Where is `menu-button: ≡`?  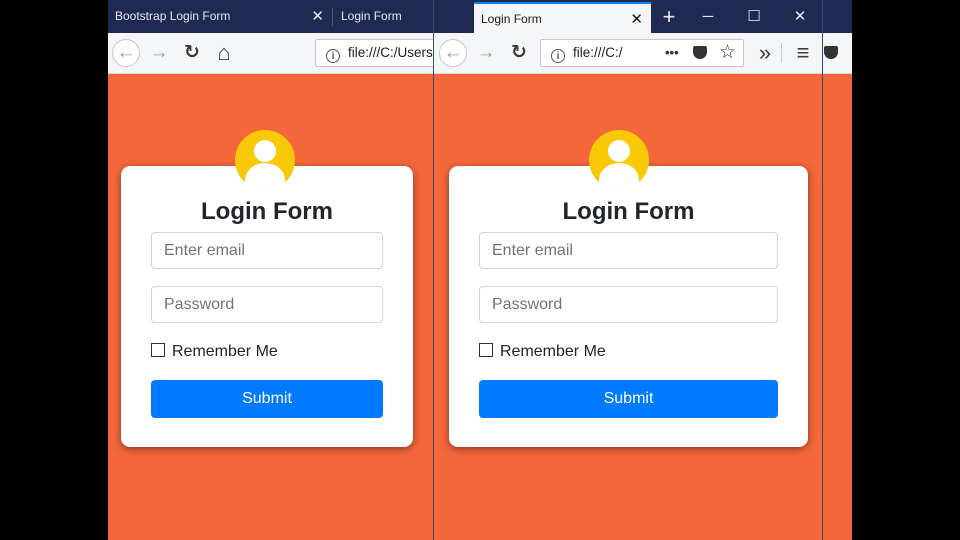 menu-button: ≡ is located at coordinates (803, 53).